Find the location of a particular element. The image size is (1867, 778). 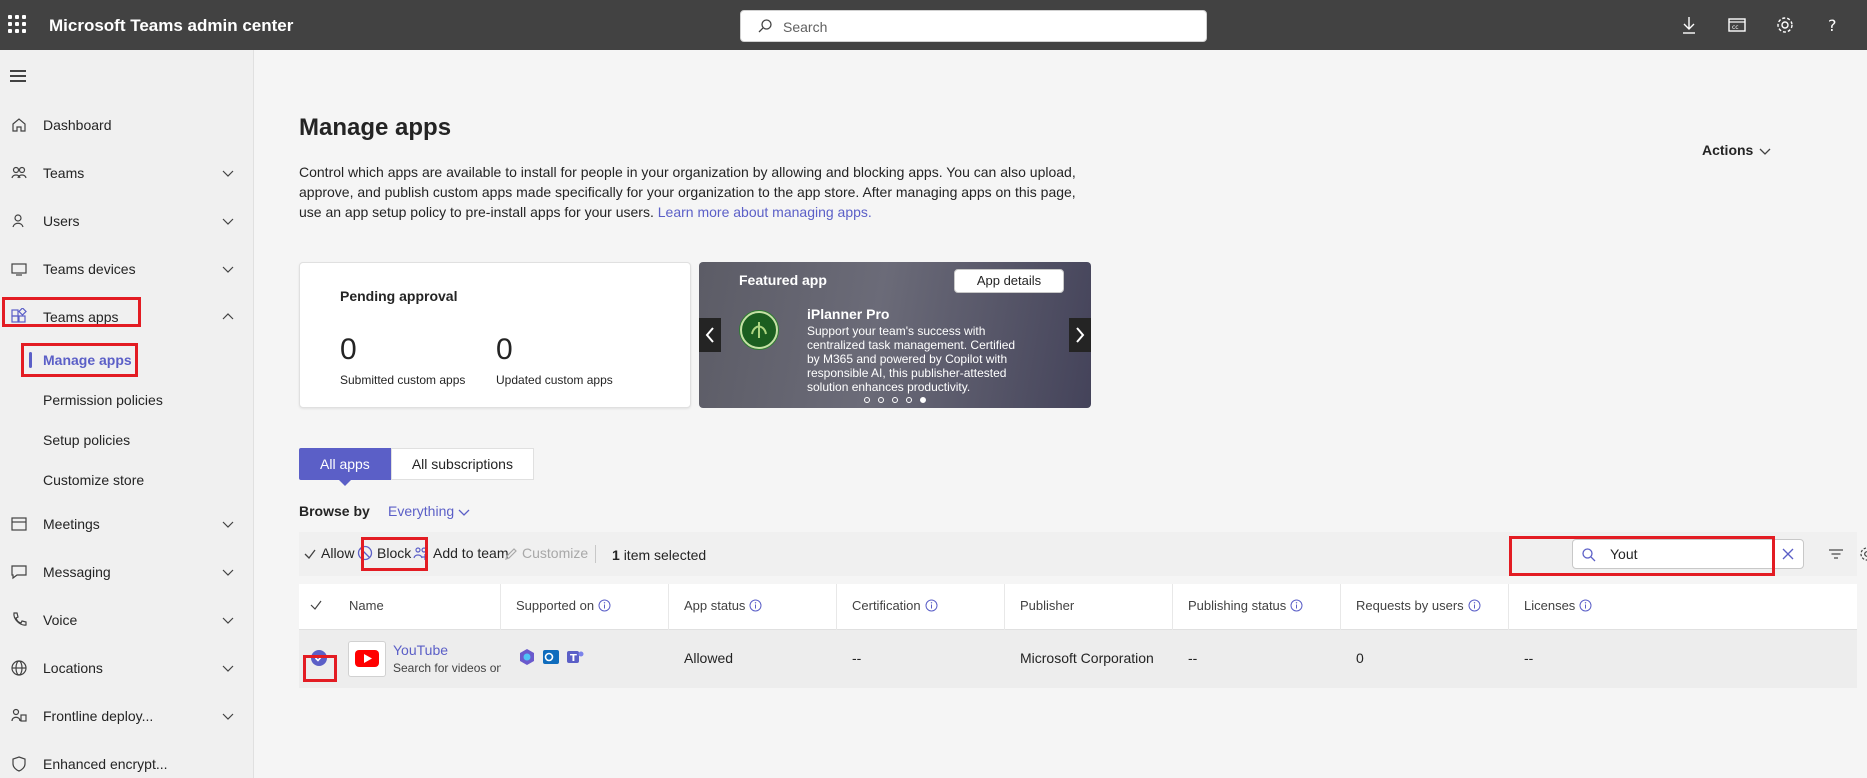

menu-toggle-icon is located at coordinates (18, 76).